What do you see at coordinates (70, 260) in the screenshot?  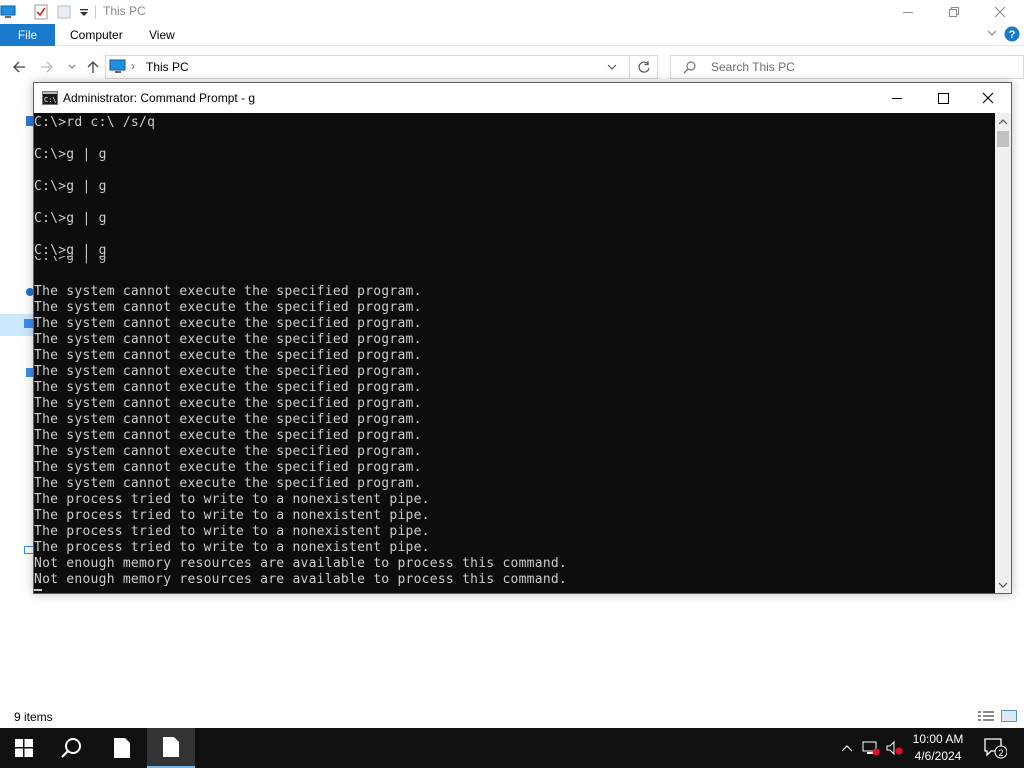 I see `console-ghost-line: C:\>g | g` at bounding box center [70, 260].